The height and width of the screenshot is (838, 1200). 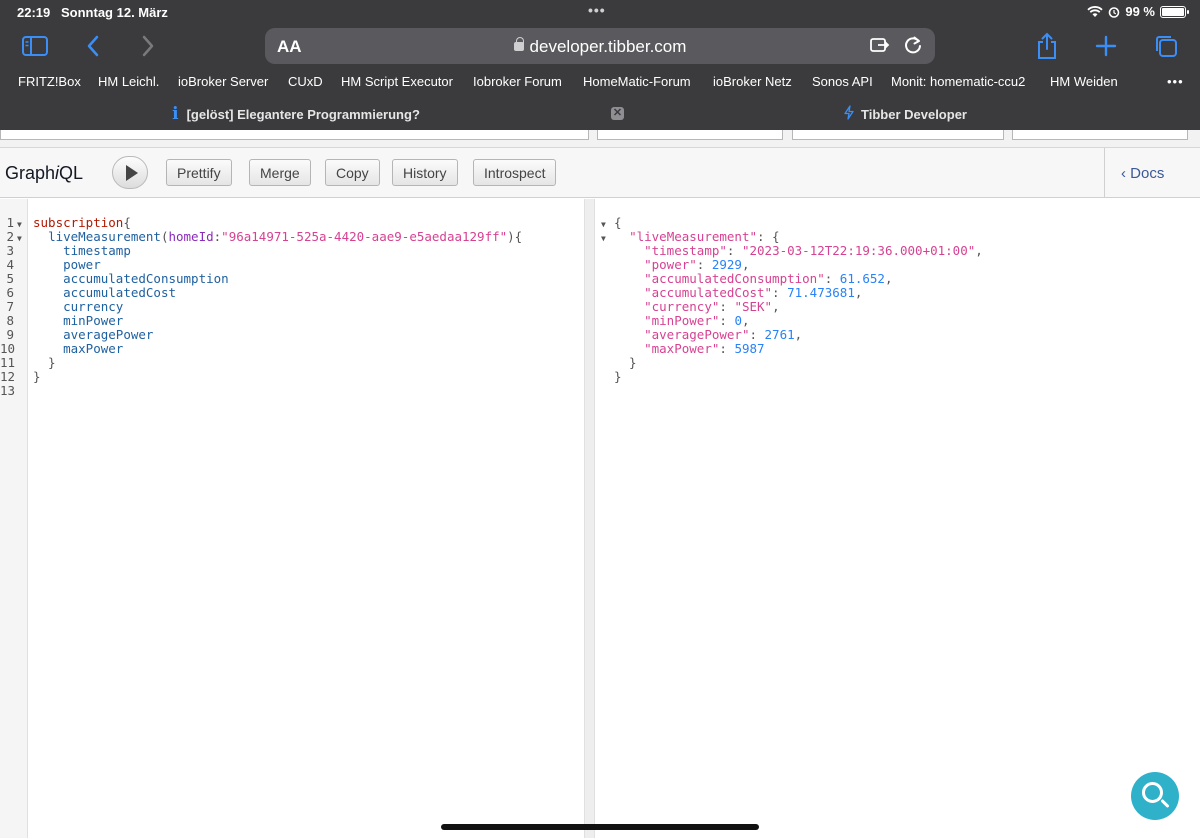 I want to click on address-bar: AA developer.tibber.com, so click(x=600, y=46).